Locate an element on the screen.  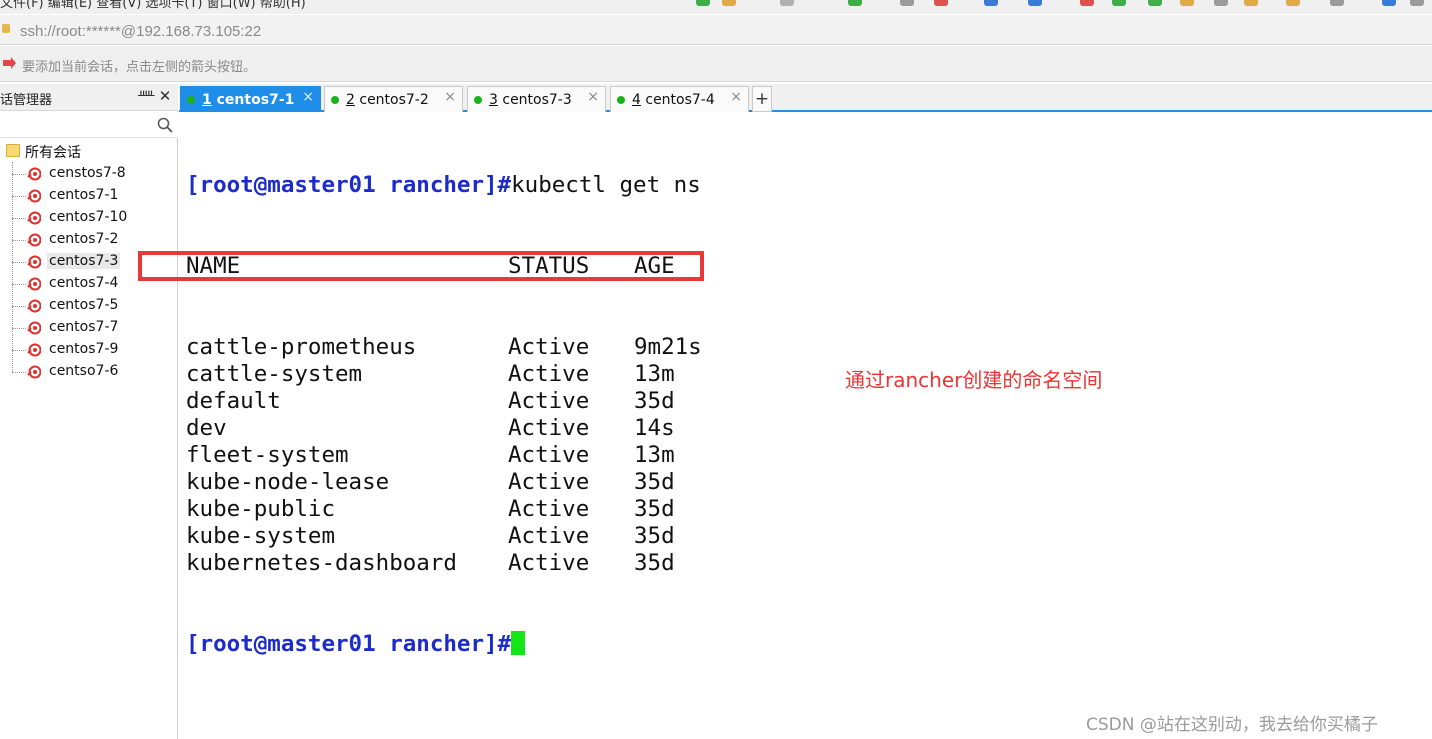
tab-centos7-1: 1 centos7-1 × is located at coordinates (250, 99).